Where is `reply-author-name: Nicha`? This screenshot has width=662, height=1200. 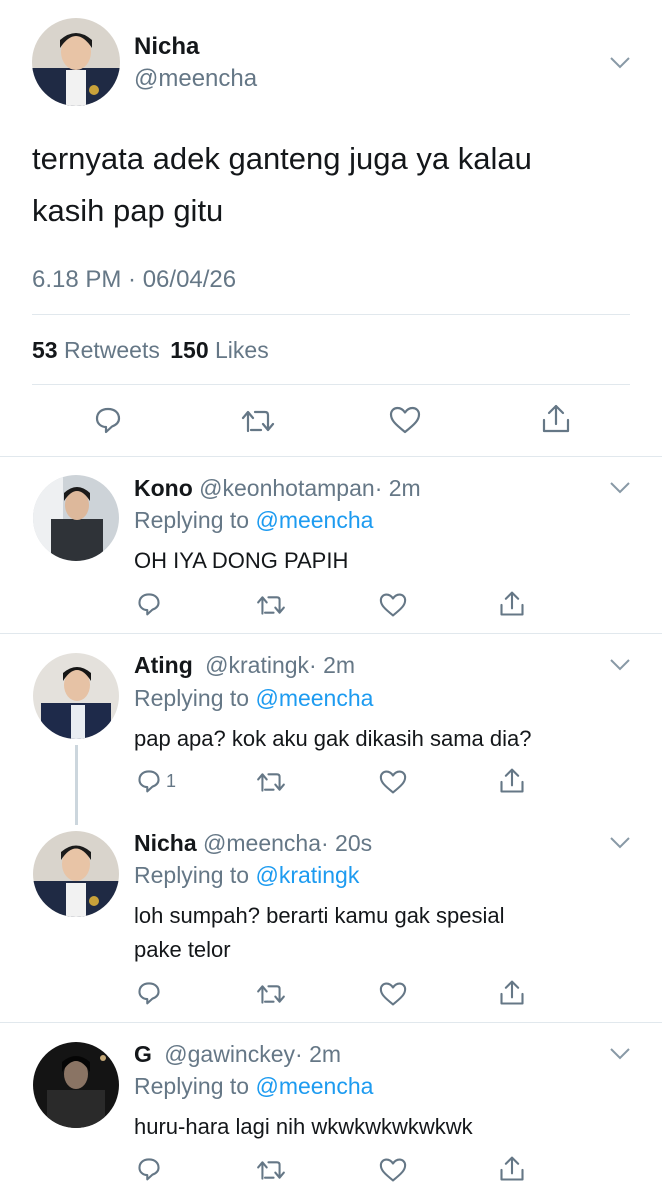 reply-author-name: Nicha is located at coordinates (165, 843).